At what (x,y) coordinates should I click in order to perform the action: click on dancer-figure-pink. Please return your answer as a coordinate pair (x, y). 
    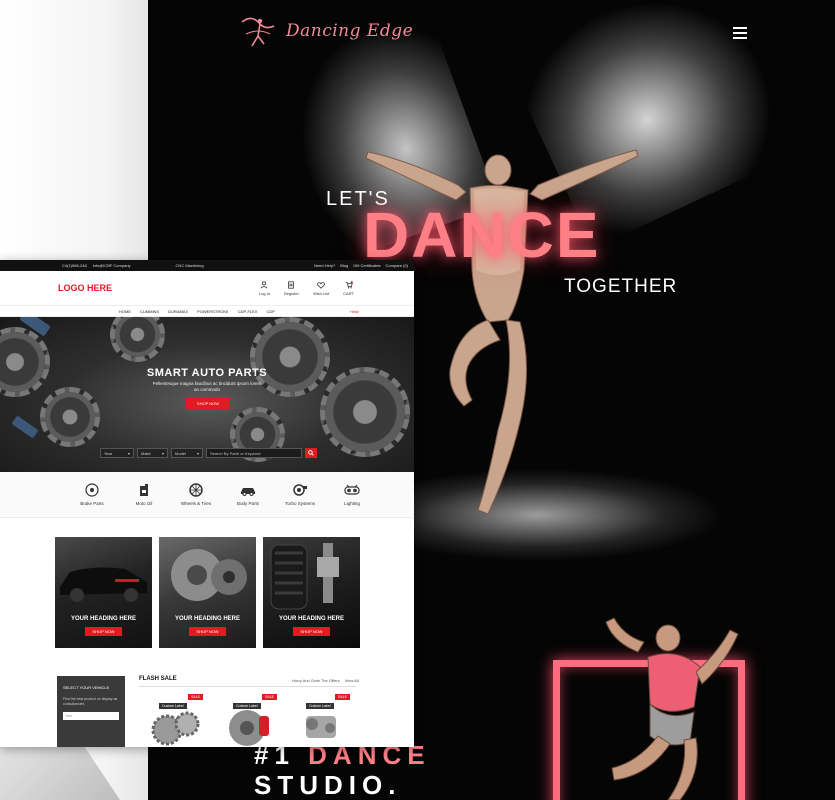
    Looking at the image, I should click on (672, 708).